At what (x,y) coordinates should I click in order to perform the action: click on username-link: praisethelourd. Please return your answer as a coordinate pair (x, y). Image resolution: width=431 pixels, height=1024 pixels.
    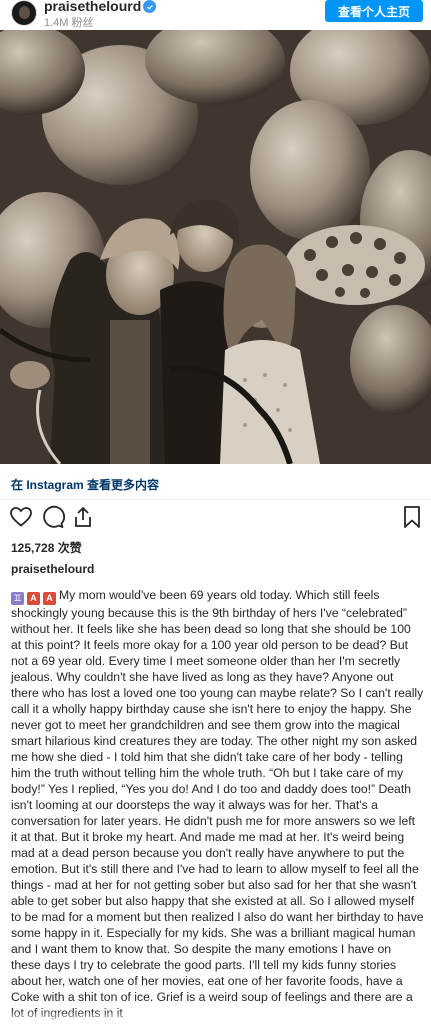
    Looking at the image, I should click on (92, 7).